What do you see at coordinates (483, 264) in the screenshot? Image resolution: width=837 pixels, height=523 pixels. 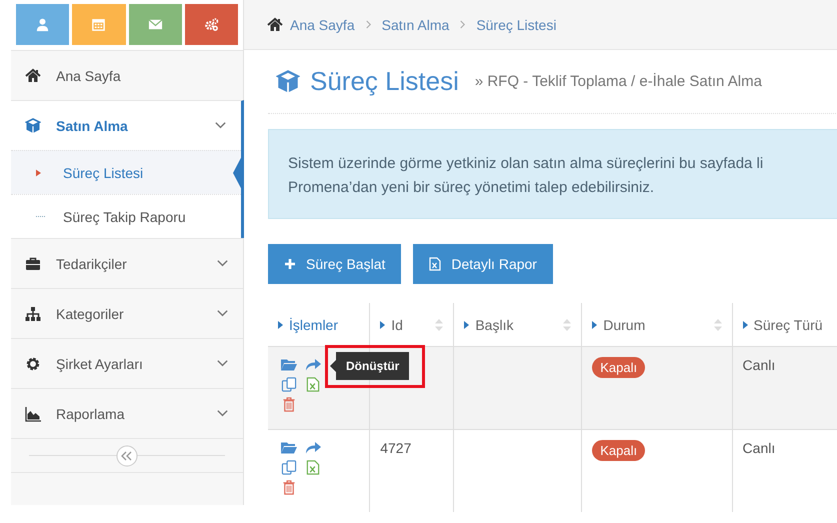 I see `report-button: Detaylı Rapor` at bounding box center [483, 264].